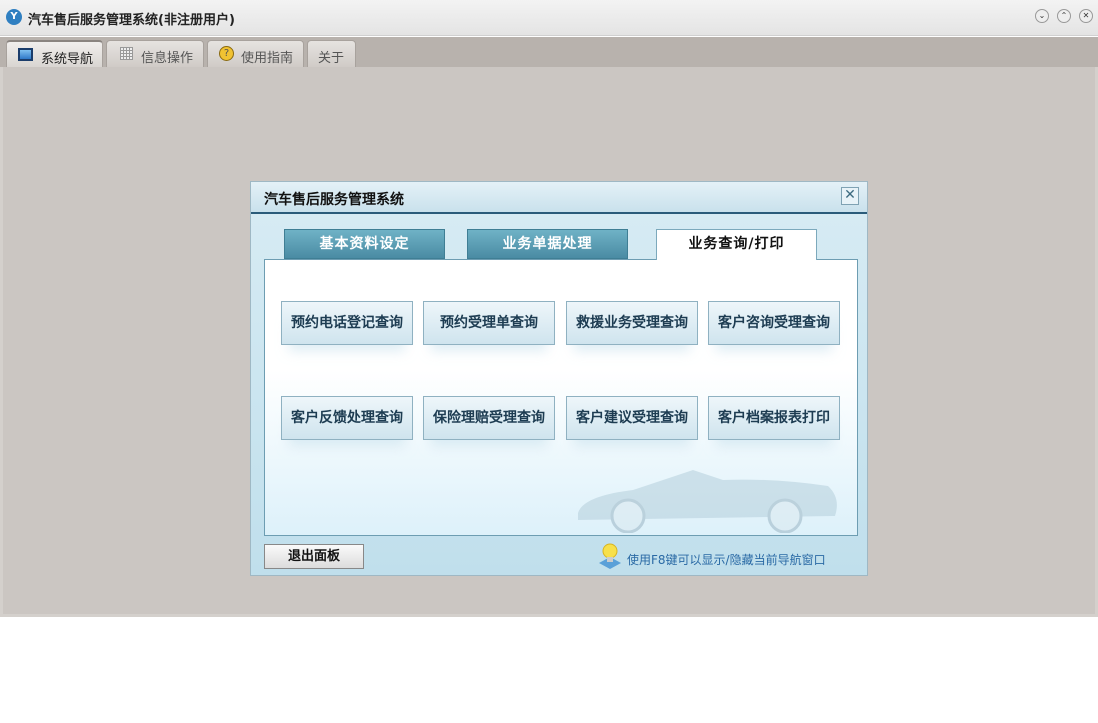  Describe the element at coordinates (610, 556) in the screenshot. I see `lightbulb-icon` at that location.